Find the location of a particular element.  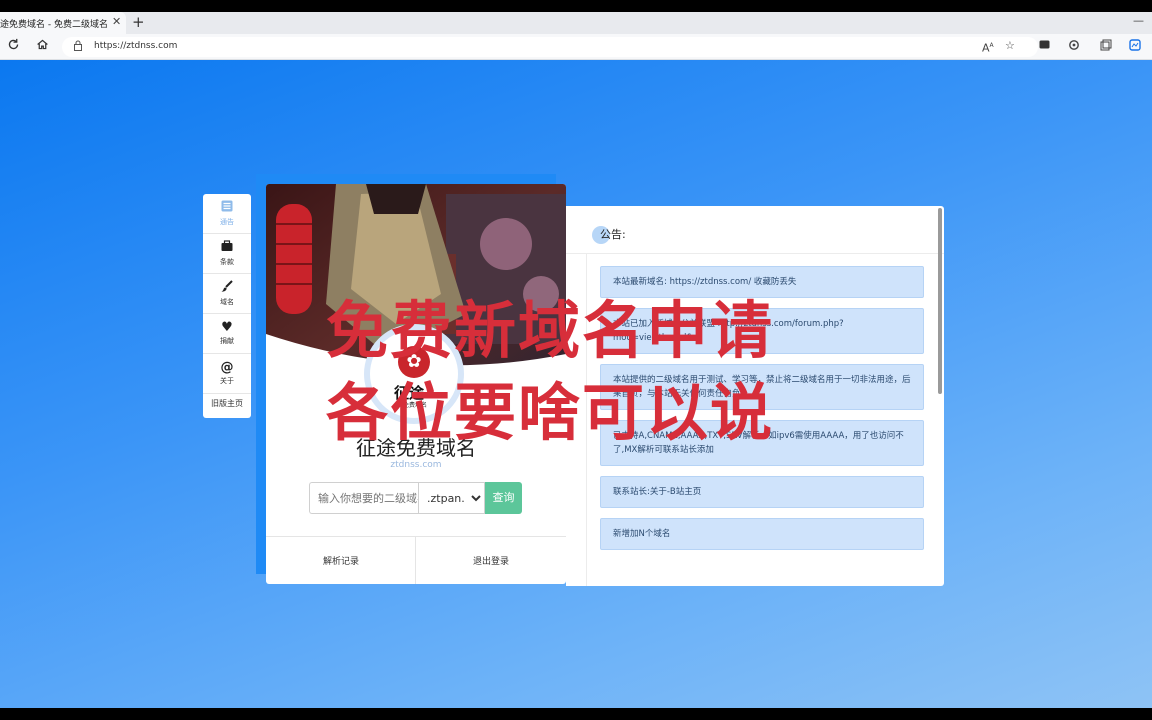

scrollbar is located at coordinates (940, 301).